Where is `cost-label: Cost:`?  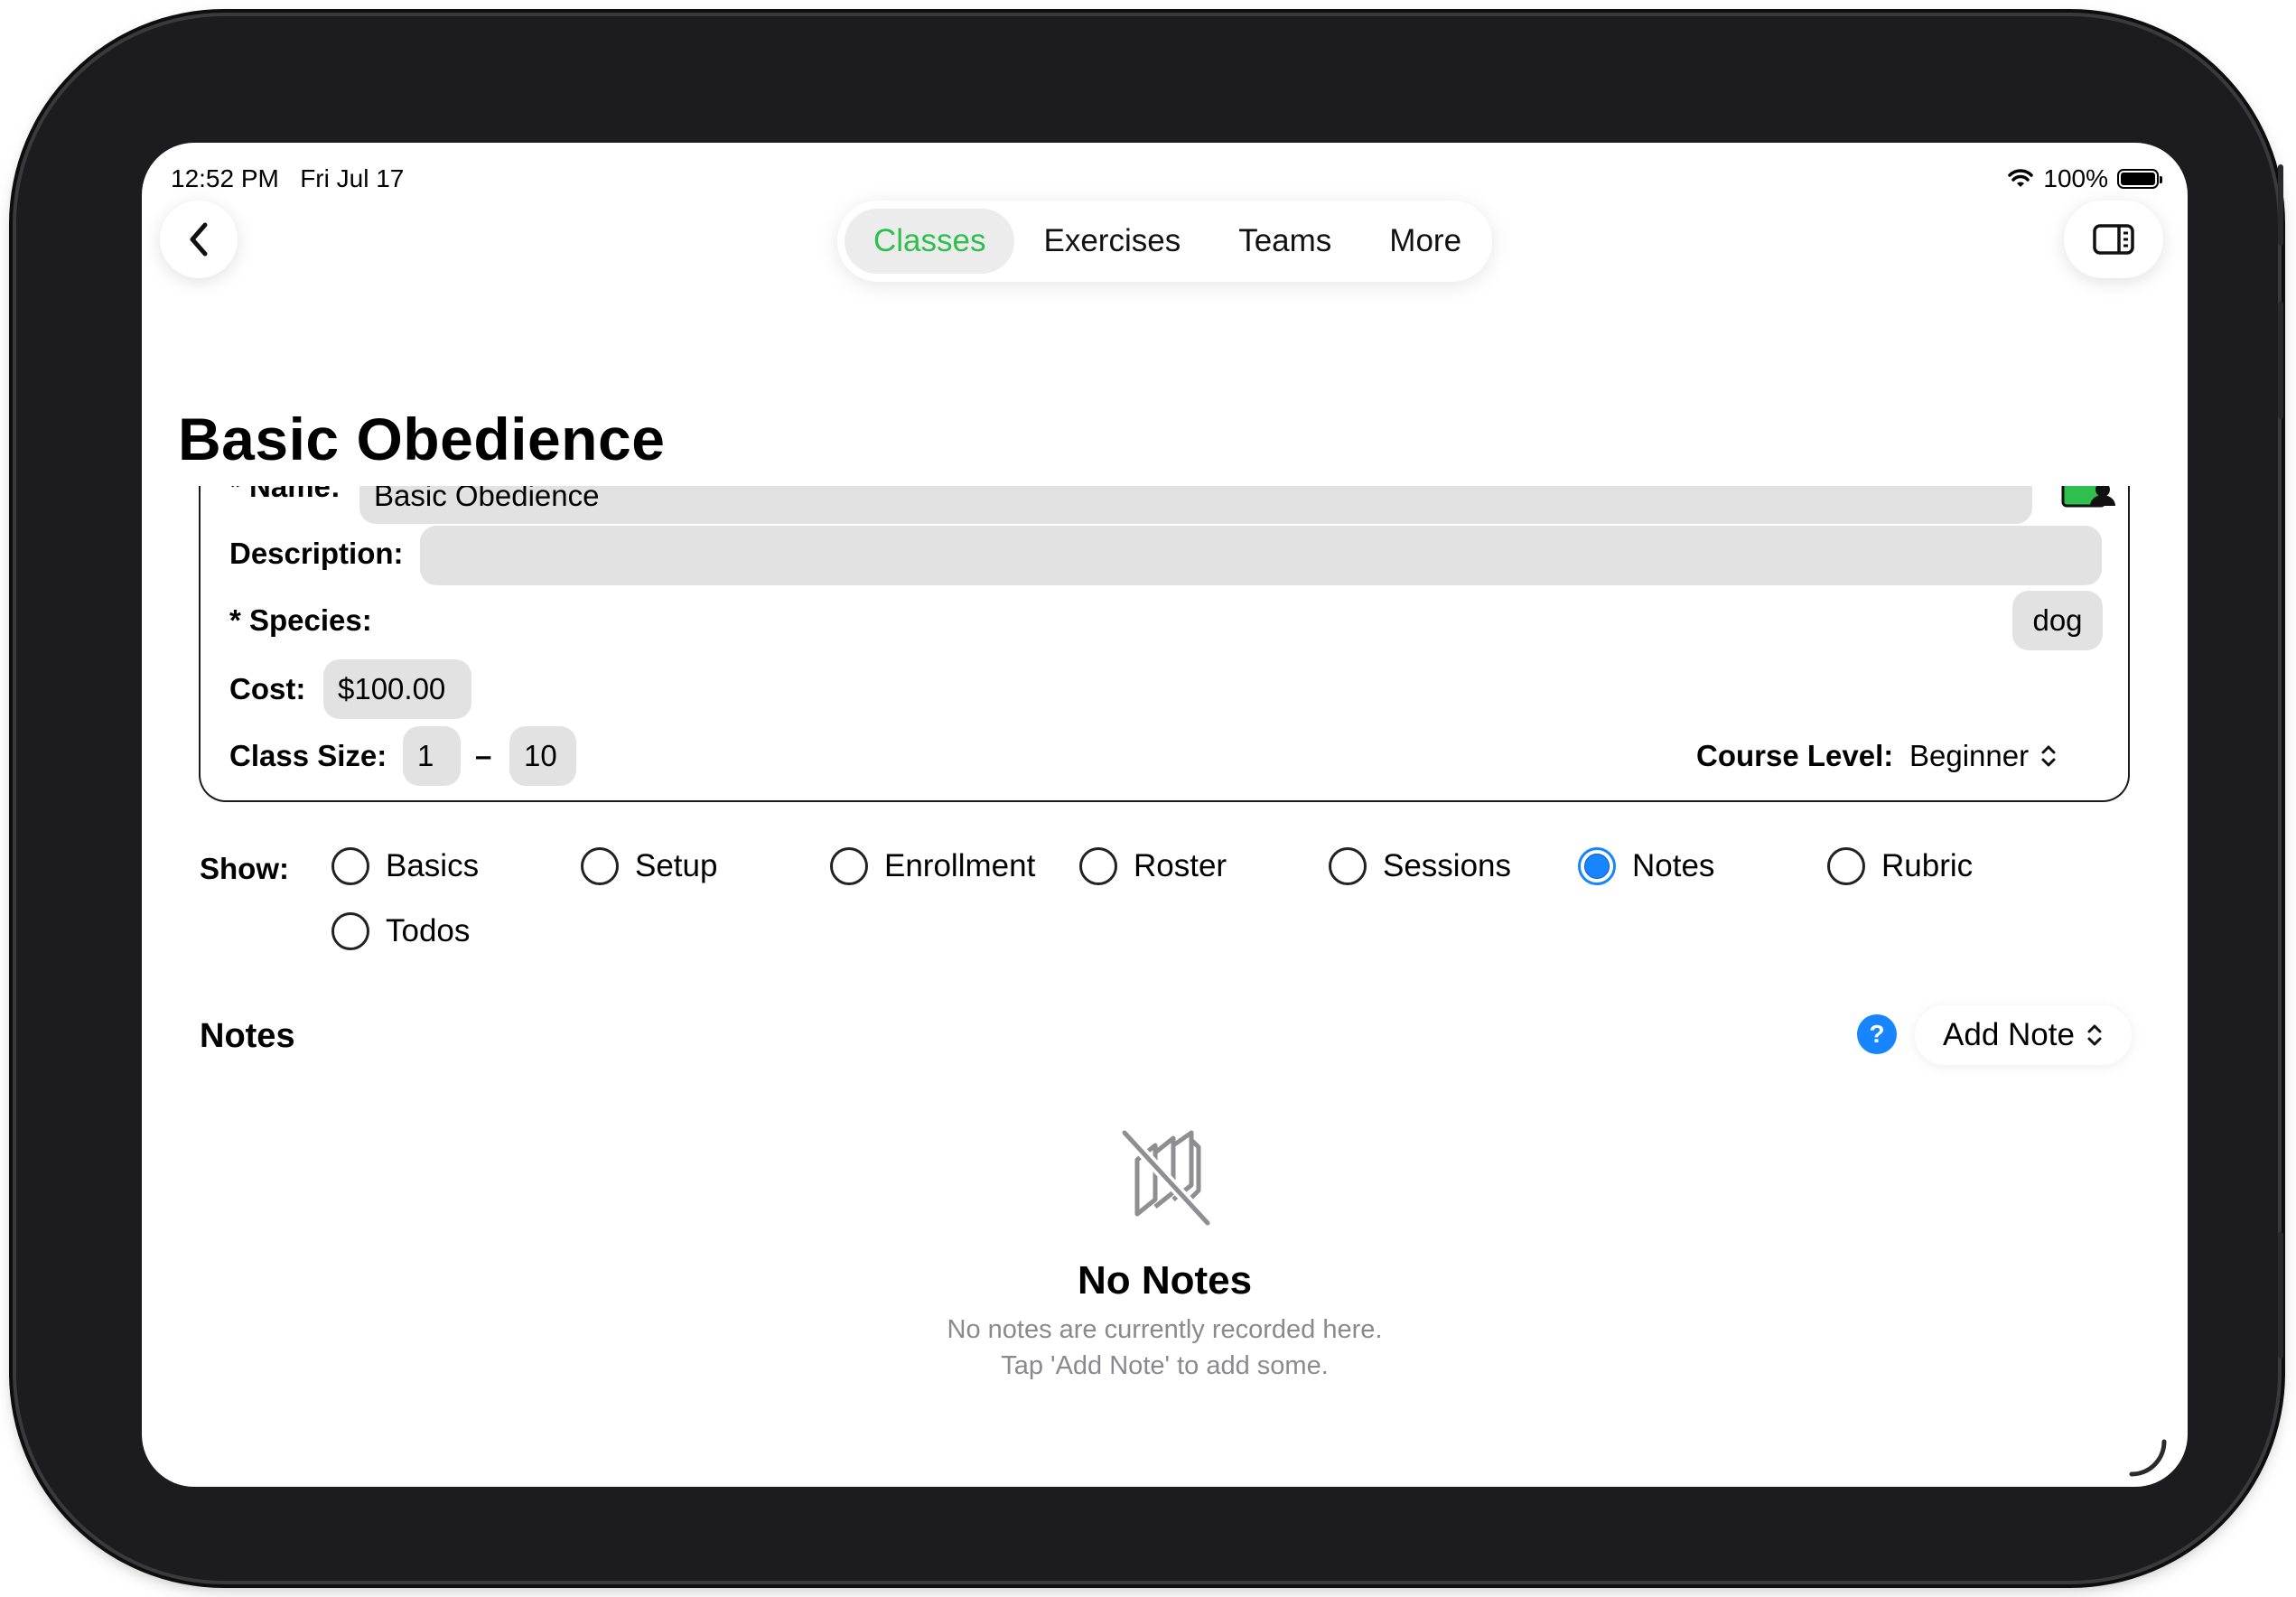
cost-label: Cost: is located at coordinates (267, 688).